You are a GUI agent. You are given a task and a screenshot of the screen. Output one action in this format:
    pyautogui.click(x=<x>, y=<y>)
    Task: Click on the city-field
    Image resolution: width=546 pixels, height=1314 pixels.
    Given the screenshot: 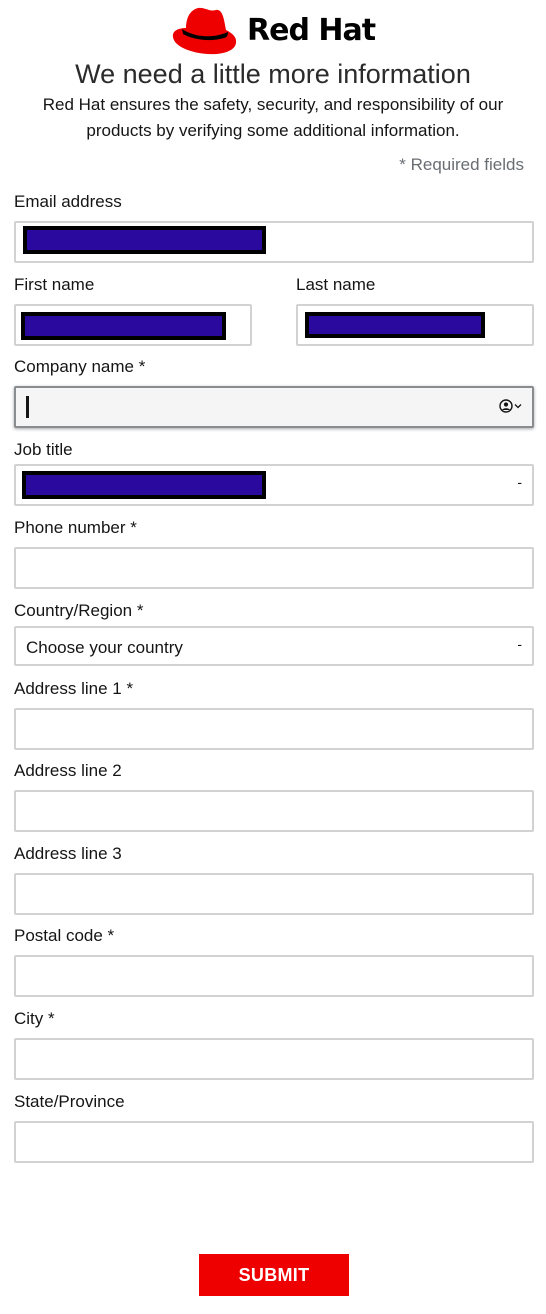 What is the action you would take?
    pyautogui.click(x=274, y=1059)
    